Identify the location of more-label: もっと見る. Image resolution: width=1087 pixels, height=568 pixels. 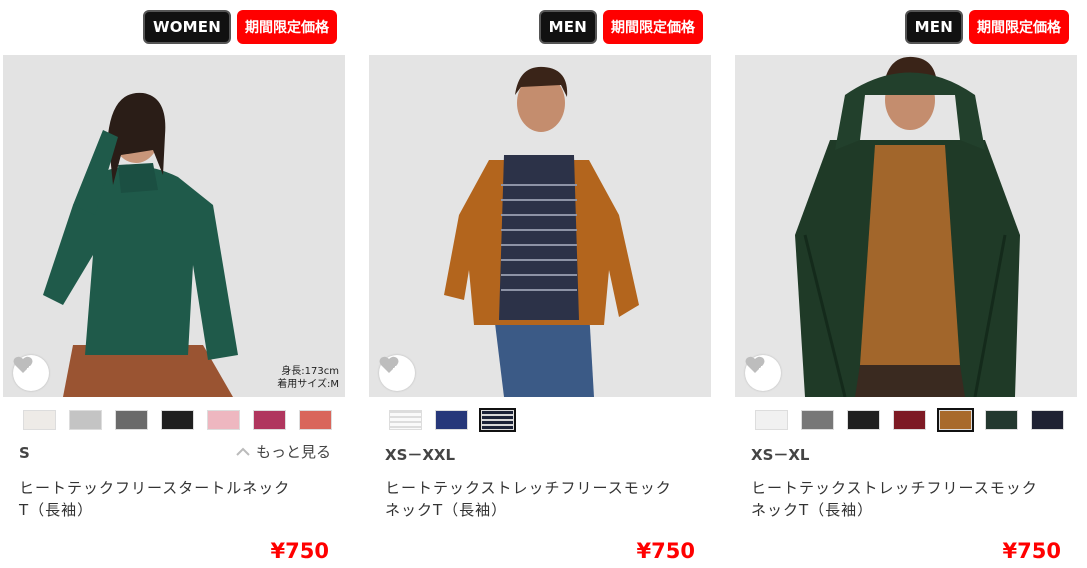
(293, 452).